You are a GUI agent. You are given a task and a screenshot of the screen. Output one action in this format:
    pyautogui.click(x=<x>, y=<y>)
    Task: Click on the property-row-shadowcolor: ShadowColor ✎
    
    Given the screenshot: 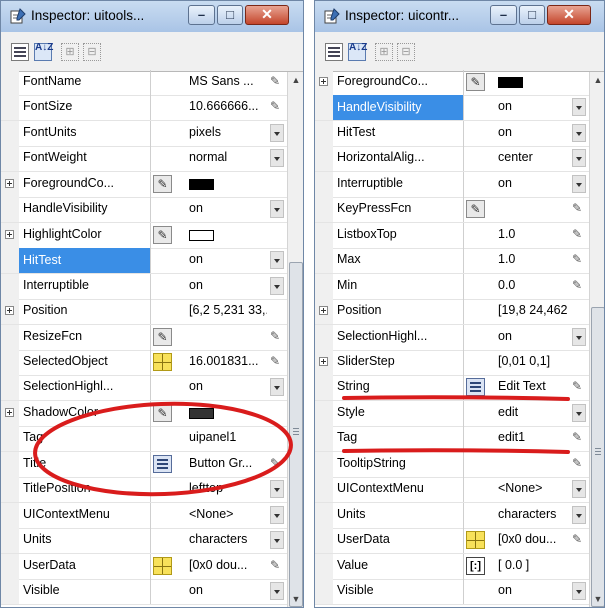 What is the action you would take?
    pyautogui.click(x=144, y=413)
    